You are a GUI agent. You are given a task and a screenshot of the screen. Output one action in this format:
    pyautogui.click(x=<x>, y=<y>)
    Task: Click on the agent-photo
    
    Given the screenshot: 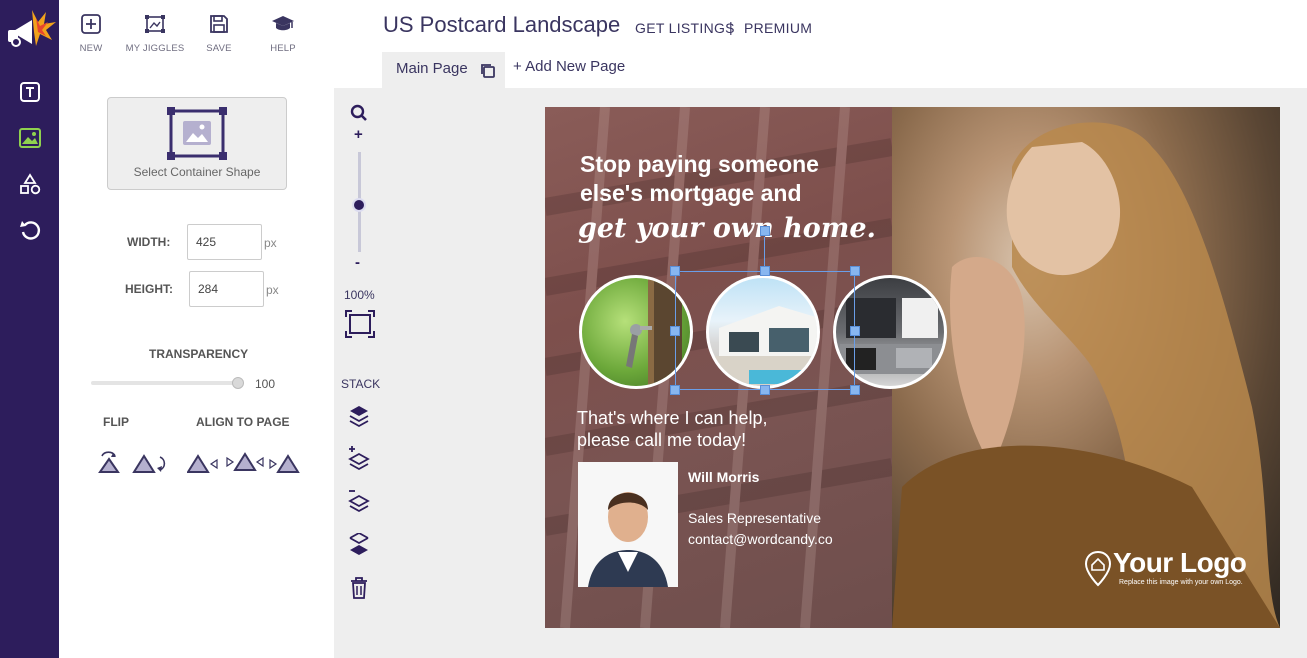 What is the action you would take?
    pyautogui.click(x=628, y=524)
    